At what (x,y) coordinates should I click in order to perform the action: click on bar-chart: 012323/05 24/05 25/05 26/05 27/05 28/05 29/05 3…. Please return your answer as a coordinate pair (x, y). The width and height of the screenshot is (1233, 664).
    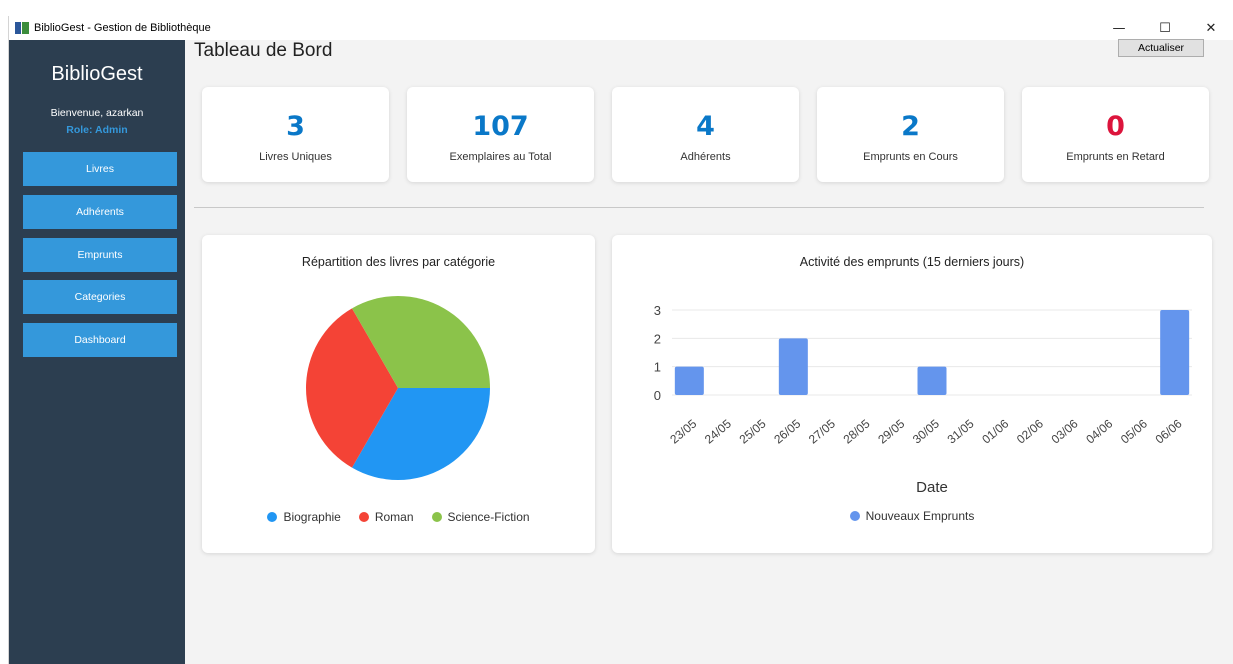
    Looking at the image, I should click on (923, 399).